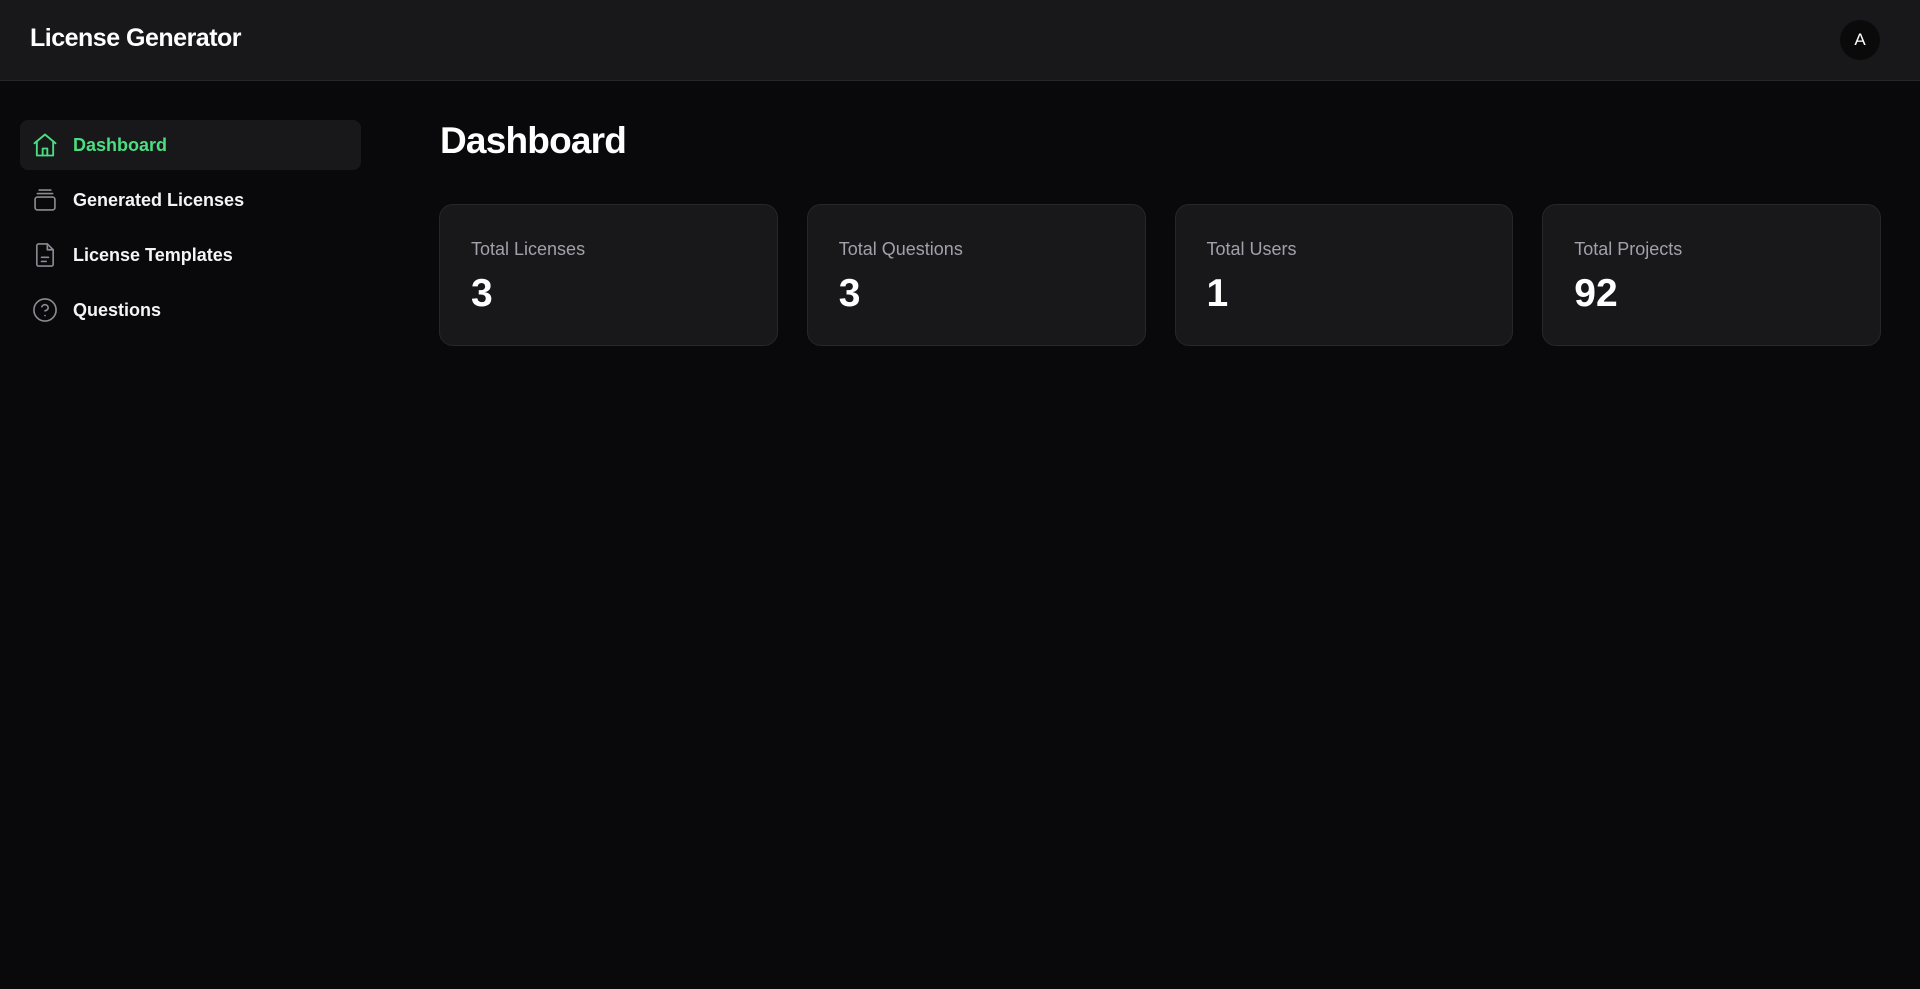  What do you see at coordinates (159, 199) in the screenshot?
I see `sidebar-item-label: Generated Licenses` at bounding box center [159, 199].